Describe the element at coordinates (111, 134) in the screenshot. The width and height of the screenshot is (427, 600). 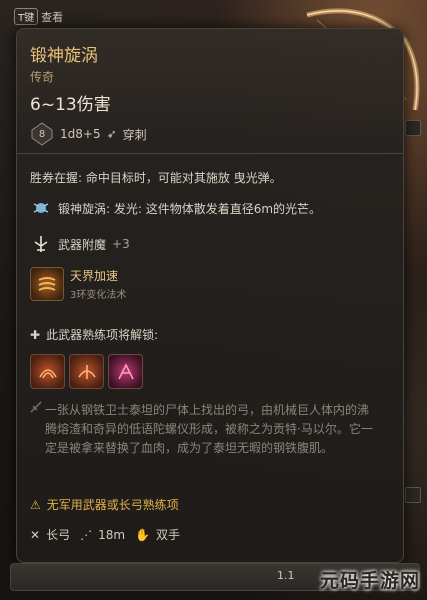
I see `pierce-icon: ➶` at that location.